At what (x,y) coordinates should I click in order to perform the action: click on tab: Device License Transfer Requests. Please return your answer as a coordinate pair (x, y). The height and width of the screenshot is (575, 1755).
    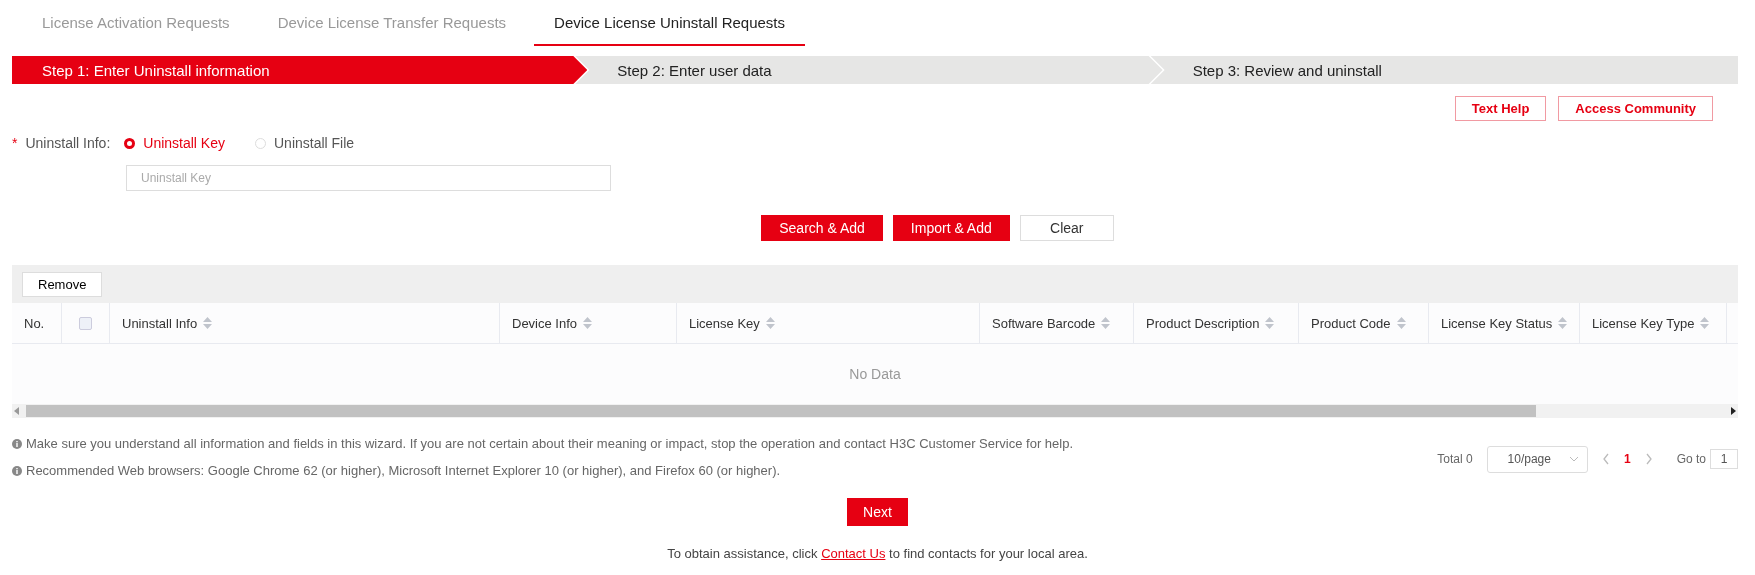
    Looking at the image, I should click on (392, 23).